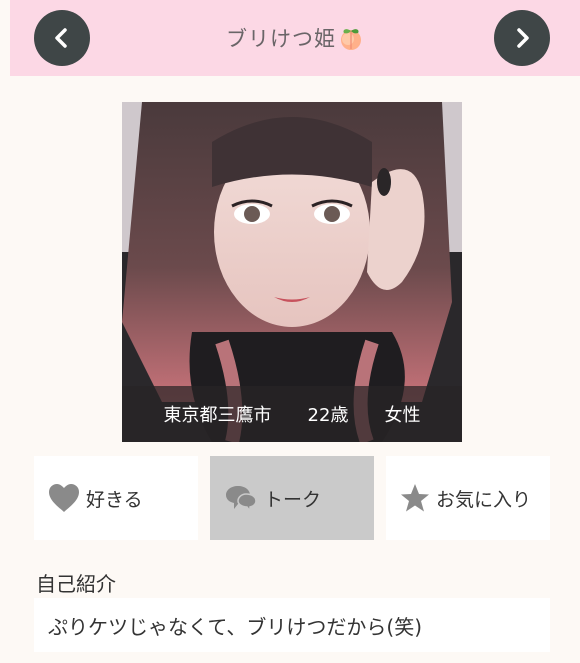 The height and width of the screenshot is (663, 580). I want to click on next-button, so click(522, 38).